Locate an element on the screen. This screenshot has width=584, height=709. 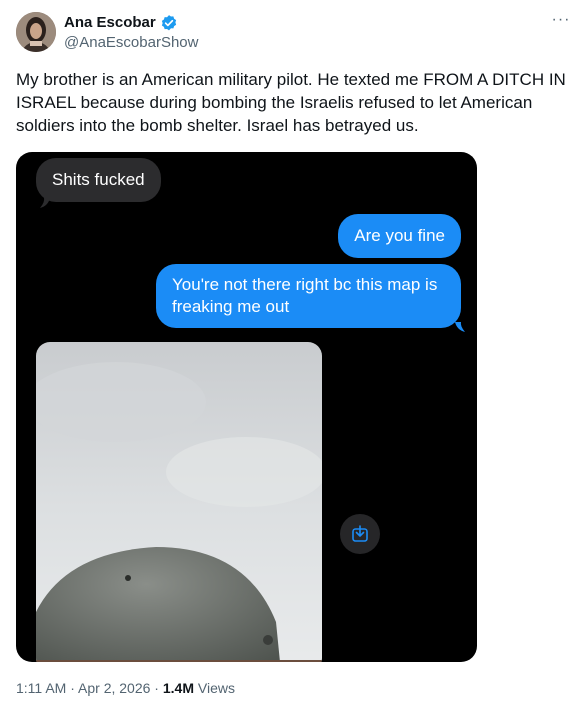
message-bubble-incoming: Shits fucked is located at coordinates (98, 180).